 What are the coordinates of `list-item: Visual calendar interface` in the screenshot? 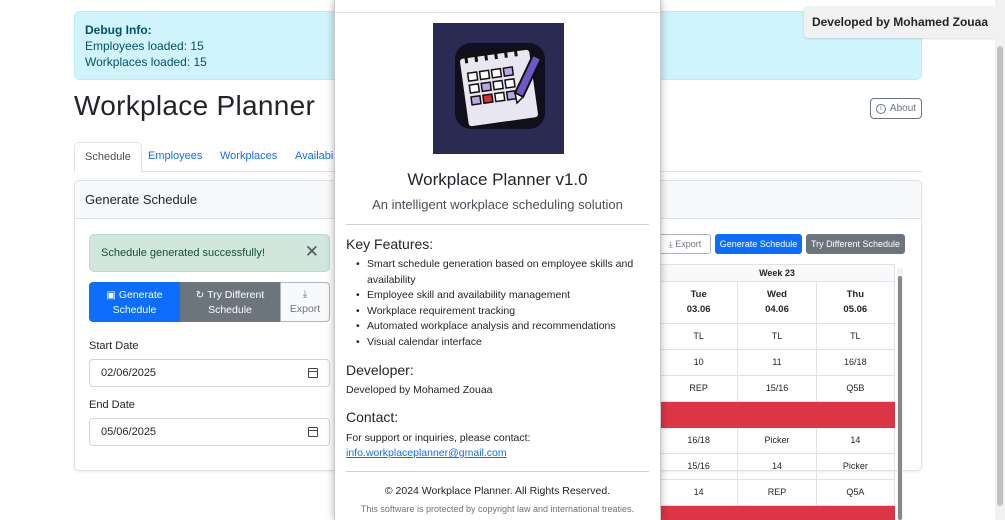 It's located at (496, 343).